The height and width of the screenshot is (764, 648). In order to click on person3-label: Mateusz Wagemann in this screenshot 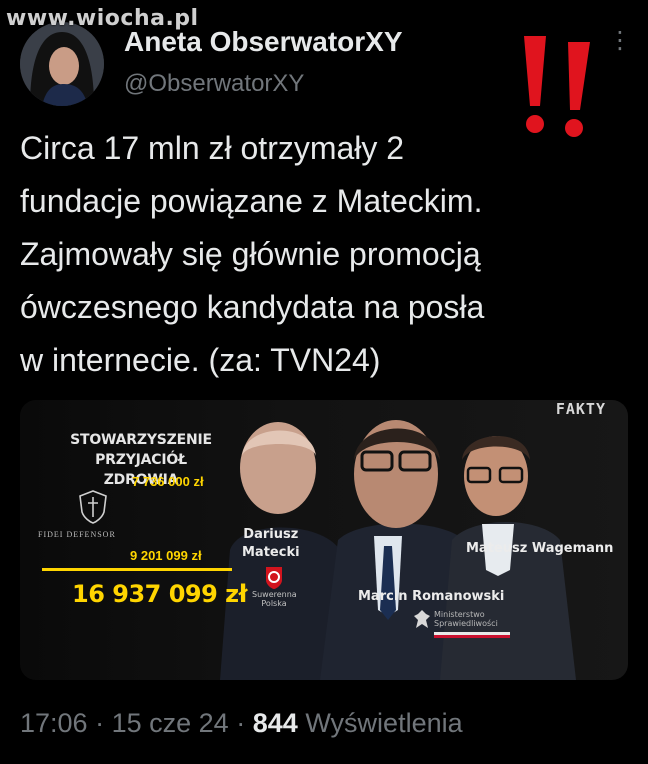, I will do `click(540, 548)`.